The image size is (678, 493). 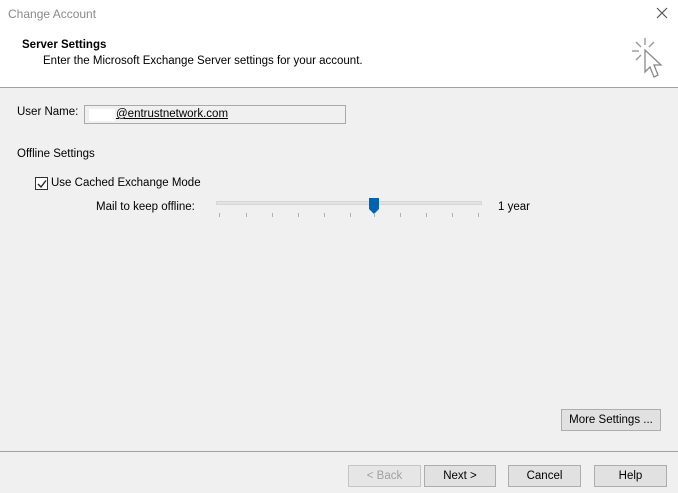 What do you see at coordinates (544, 476) in the screenshot?
I see `cancel-button: Cancel` at bounding box center [544, 476].